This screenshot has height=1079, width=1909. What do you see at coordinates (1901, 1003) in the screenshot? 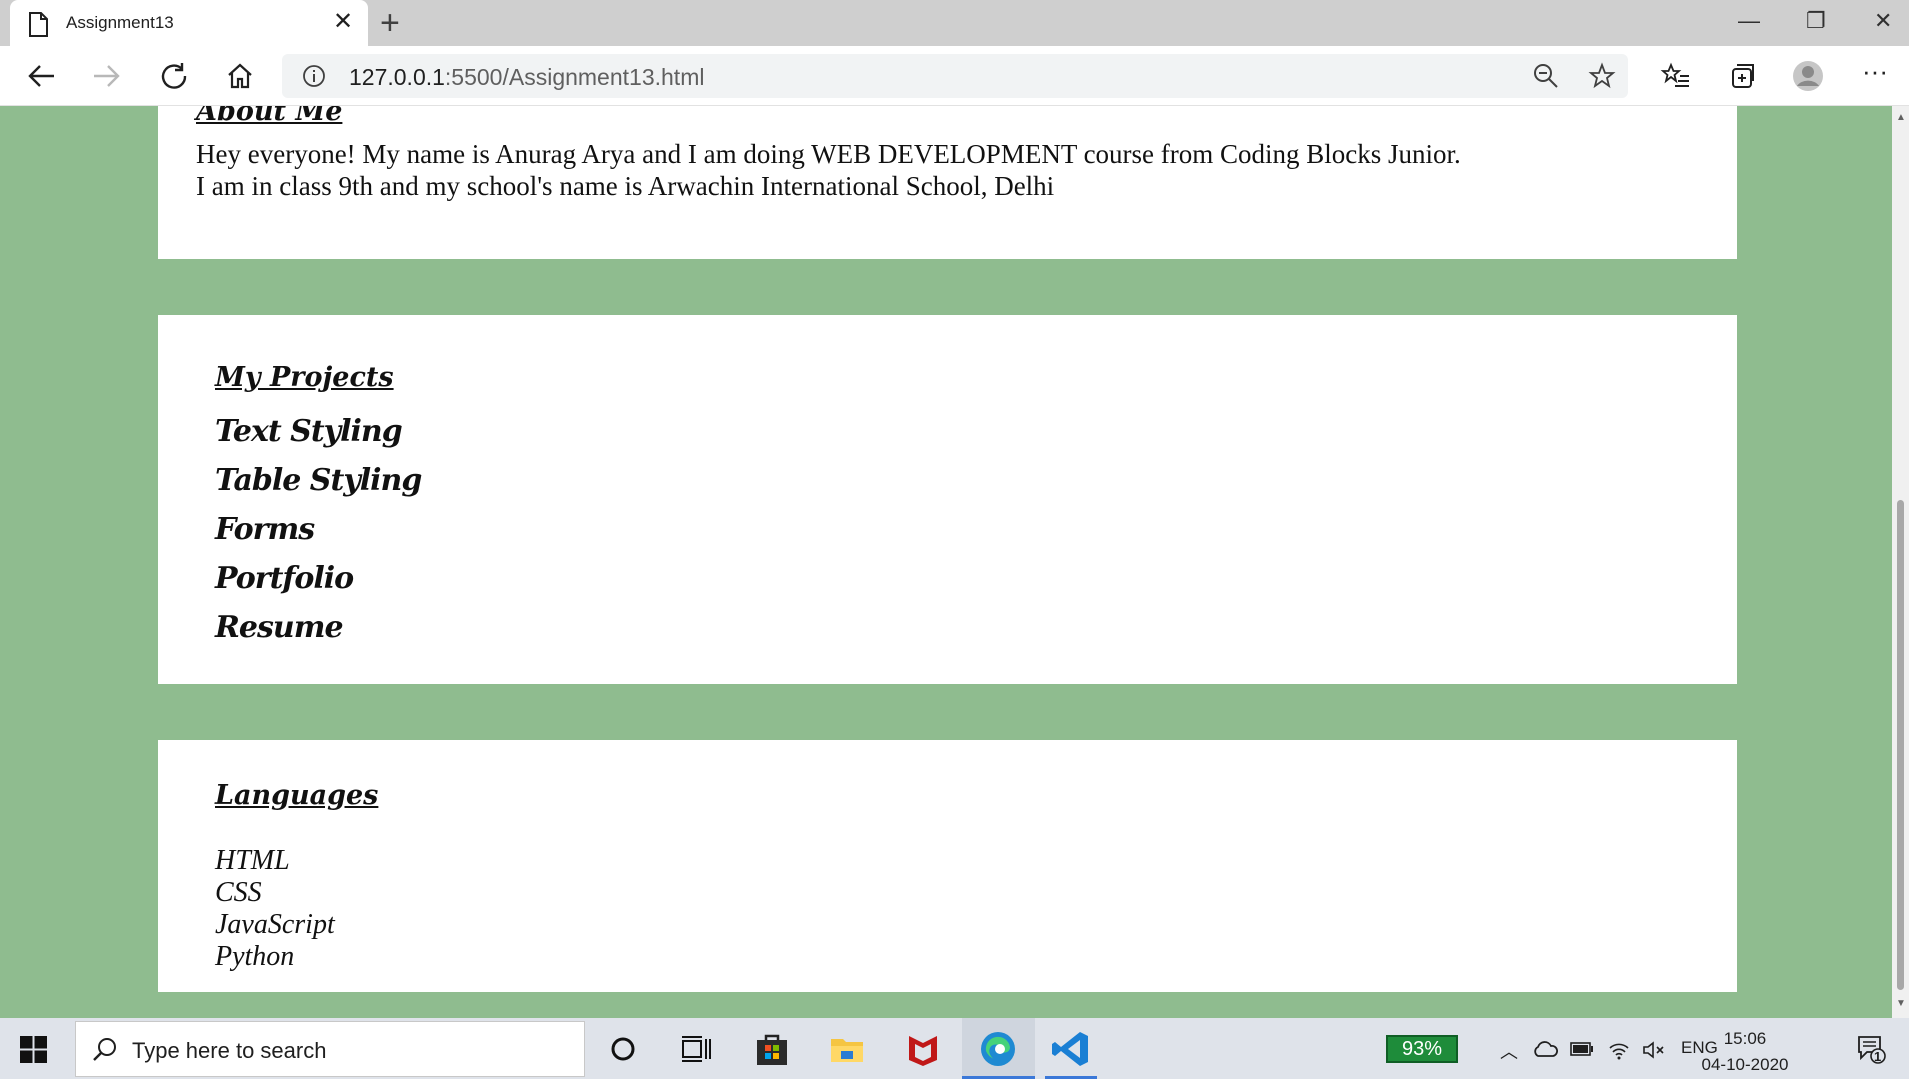
I see `scroll-down-icon: ▼` at bounding box center [1901, 1003].